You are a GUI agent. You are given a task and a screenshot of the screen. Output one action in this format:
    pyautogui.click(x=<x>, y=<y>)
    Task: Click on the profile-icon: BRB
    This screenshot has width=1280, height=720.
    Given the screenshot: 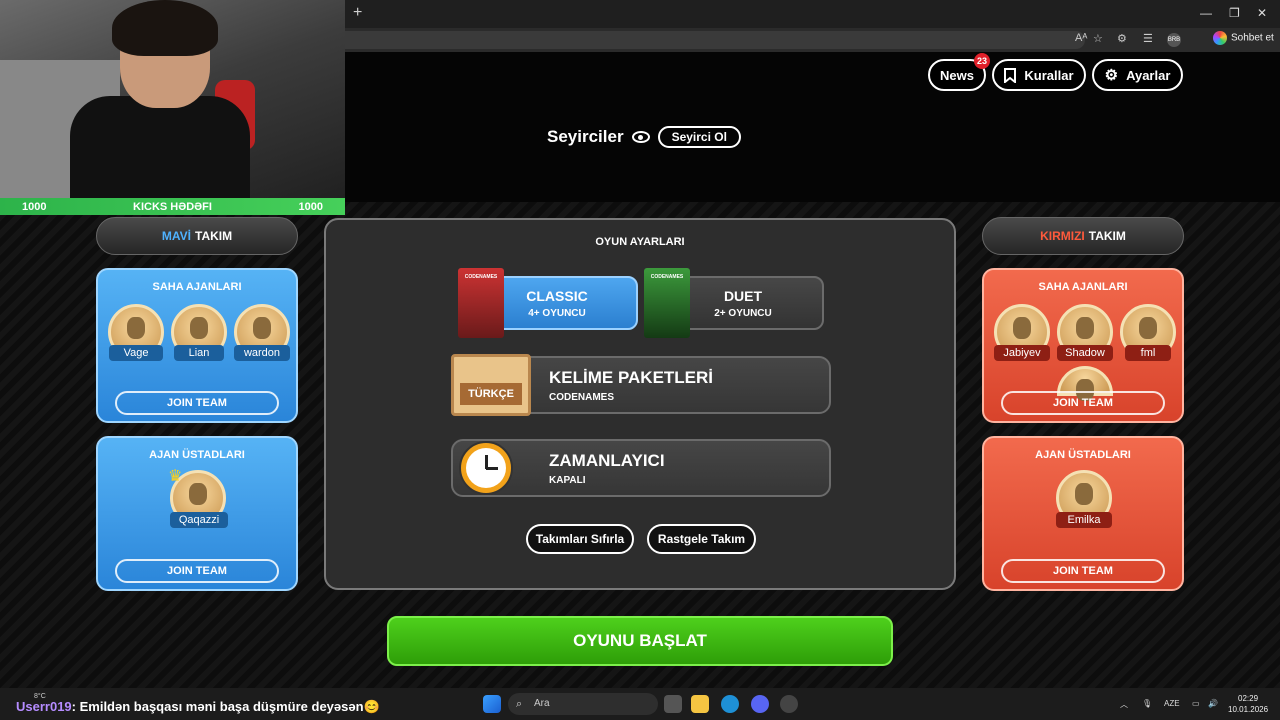 What is the action you would take?
    pyautogui.click(x=1174, y=40)
    